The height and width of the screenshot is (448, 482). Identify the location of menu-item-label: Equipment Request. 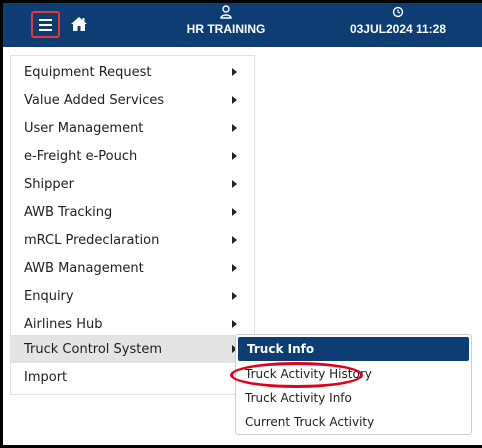
(88, 72).